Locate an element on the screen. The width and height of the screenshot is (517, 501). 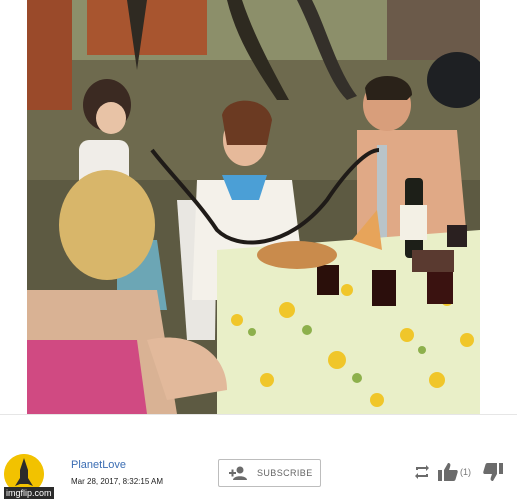
repost-icon is located at coordinates (422, 474).